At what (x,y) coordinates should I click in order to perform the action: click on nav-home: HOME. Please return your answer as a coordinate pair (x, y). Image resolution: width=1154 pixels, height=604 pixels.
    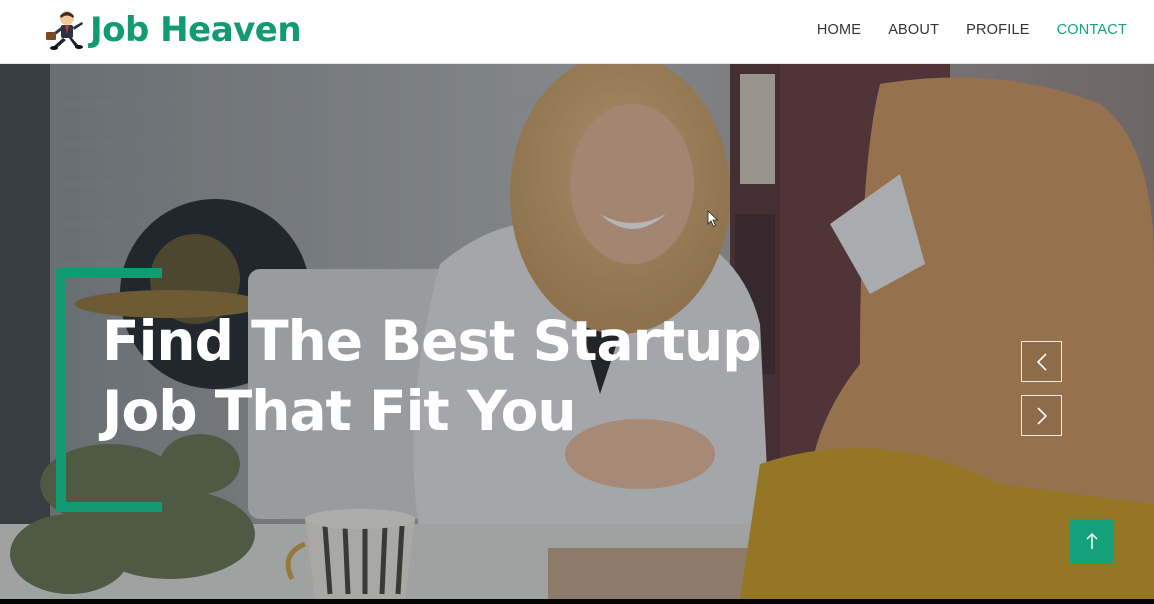
    Looking at the image, I should click on (839, 30).